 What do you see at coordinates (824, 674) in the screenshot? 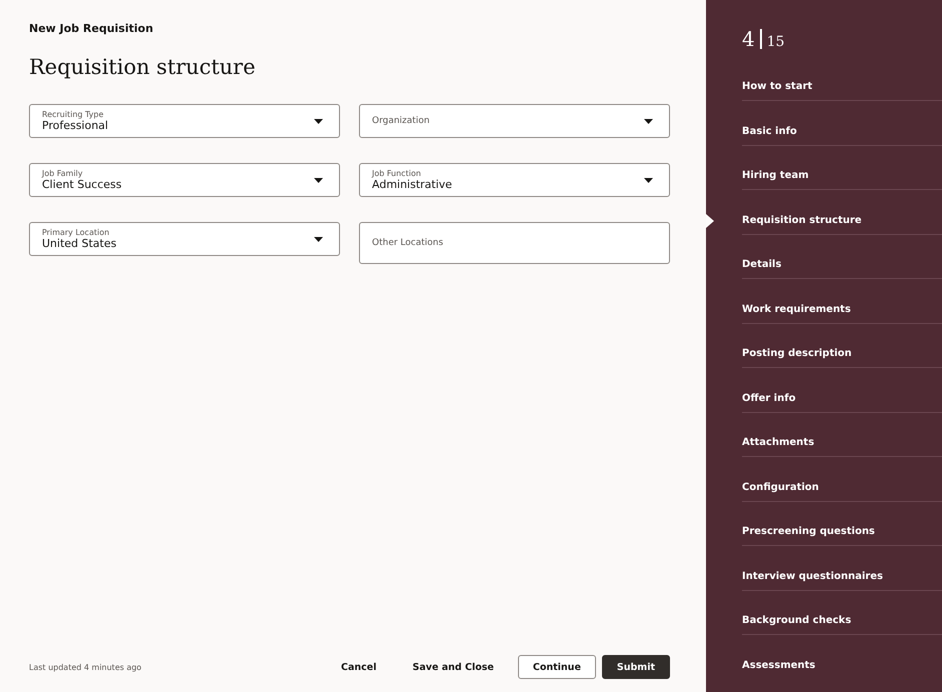
I see `step-item: Assessments` at bounding box center [824, 674].